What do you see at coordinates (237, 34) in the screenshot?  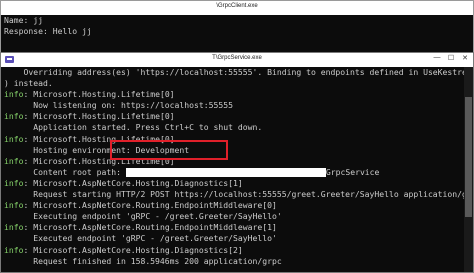 I see `client-console-output: Name: jj Response: Hello jj` at bounding box center [237, 34].